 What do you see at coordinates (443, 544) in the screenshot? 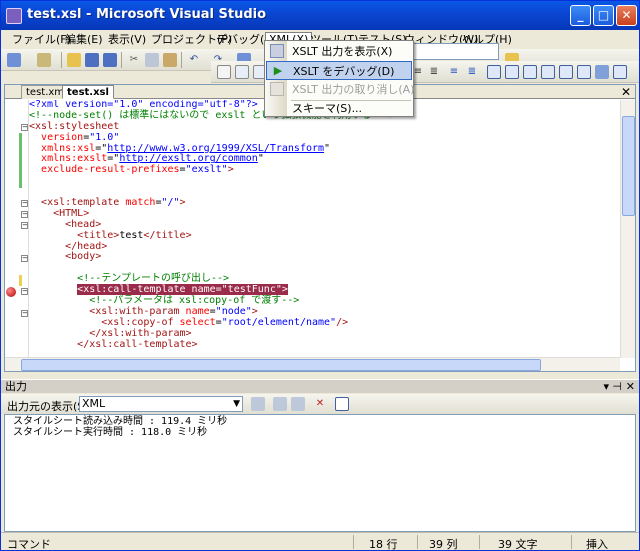
I see `status-column: 39 列` at bounding box center [443, 544].